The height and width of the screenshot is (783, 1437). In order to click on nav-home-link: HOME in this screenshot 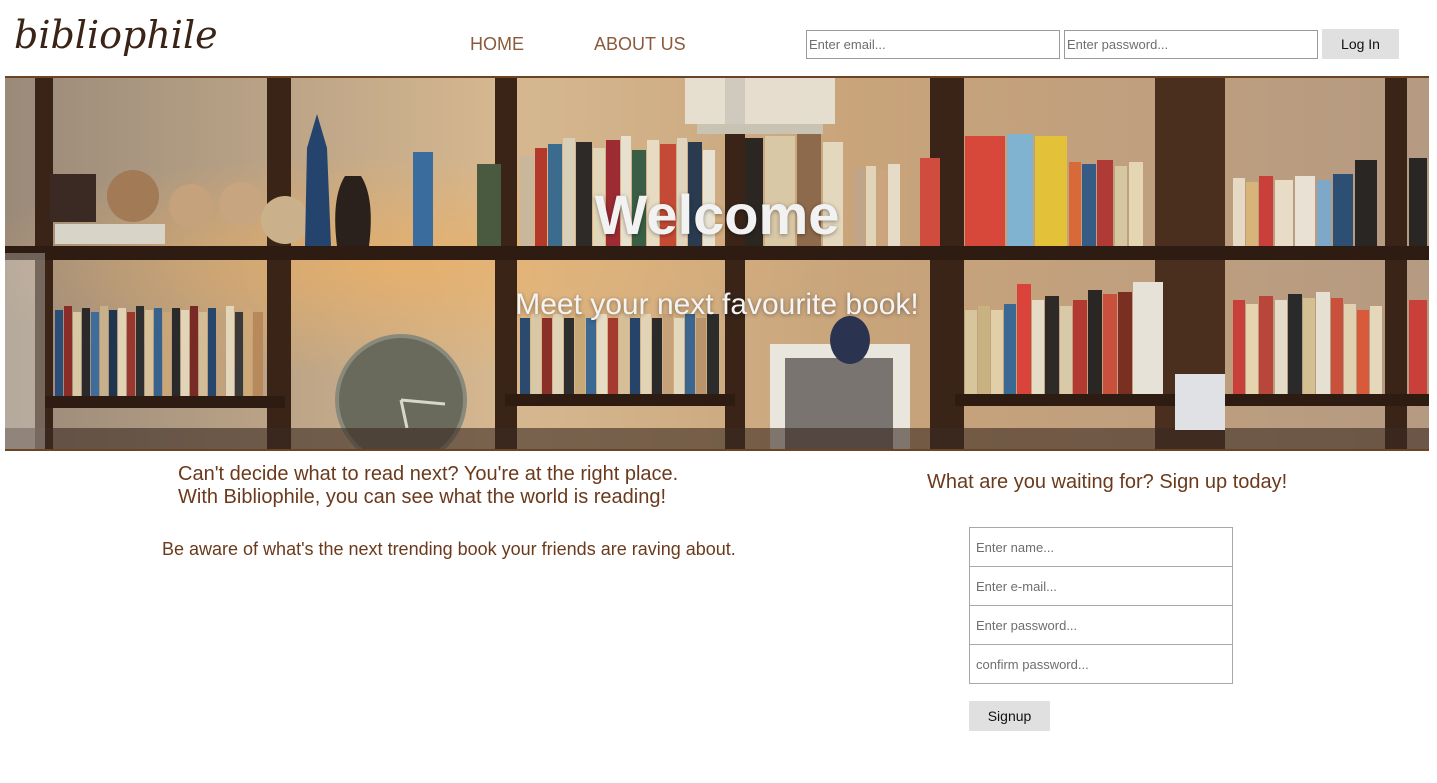, I will do `click(497, 44)`.